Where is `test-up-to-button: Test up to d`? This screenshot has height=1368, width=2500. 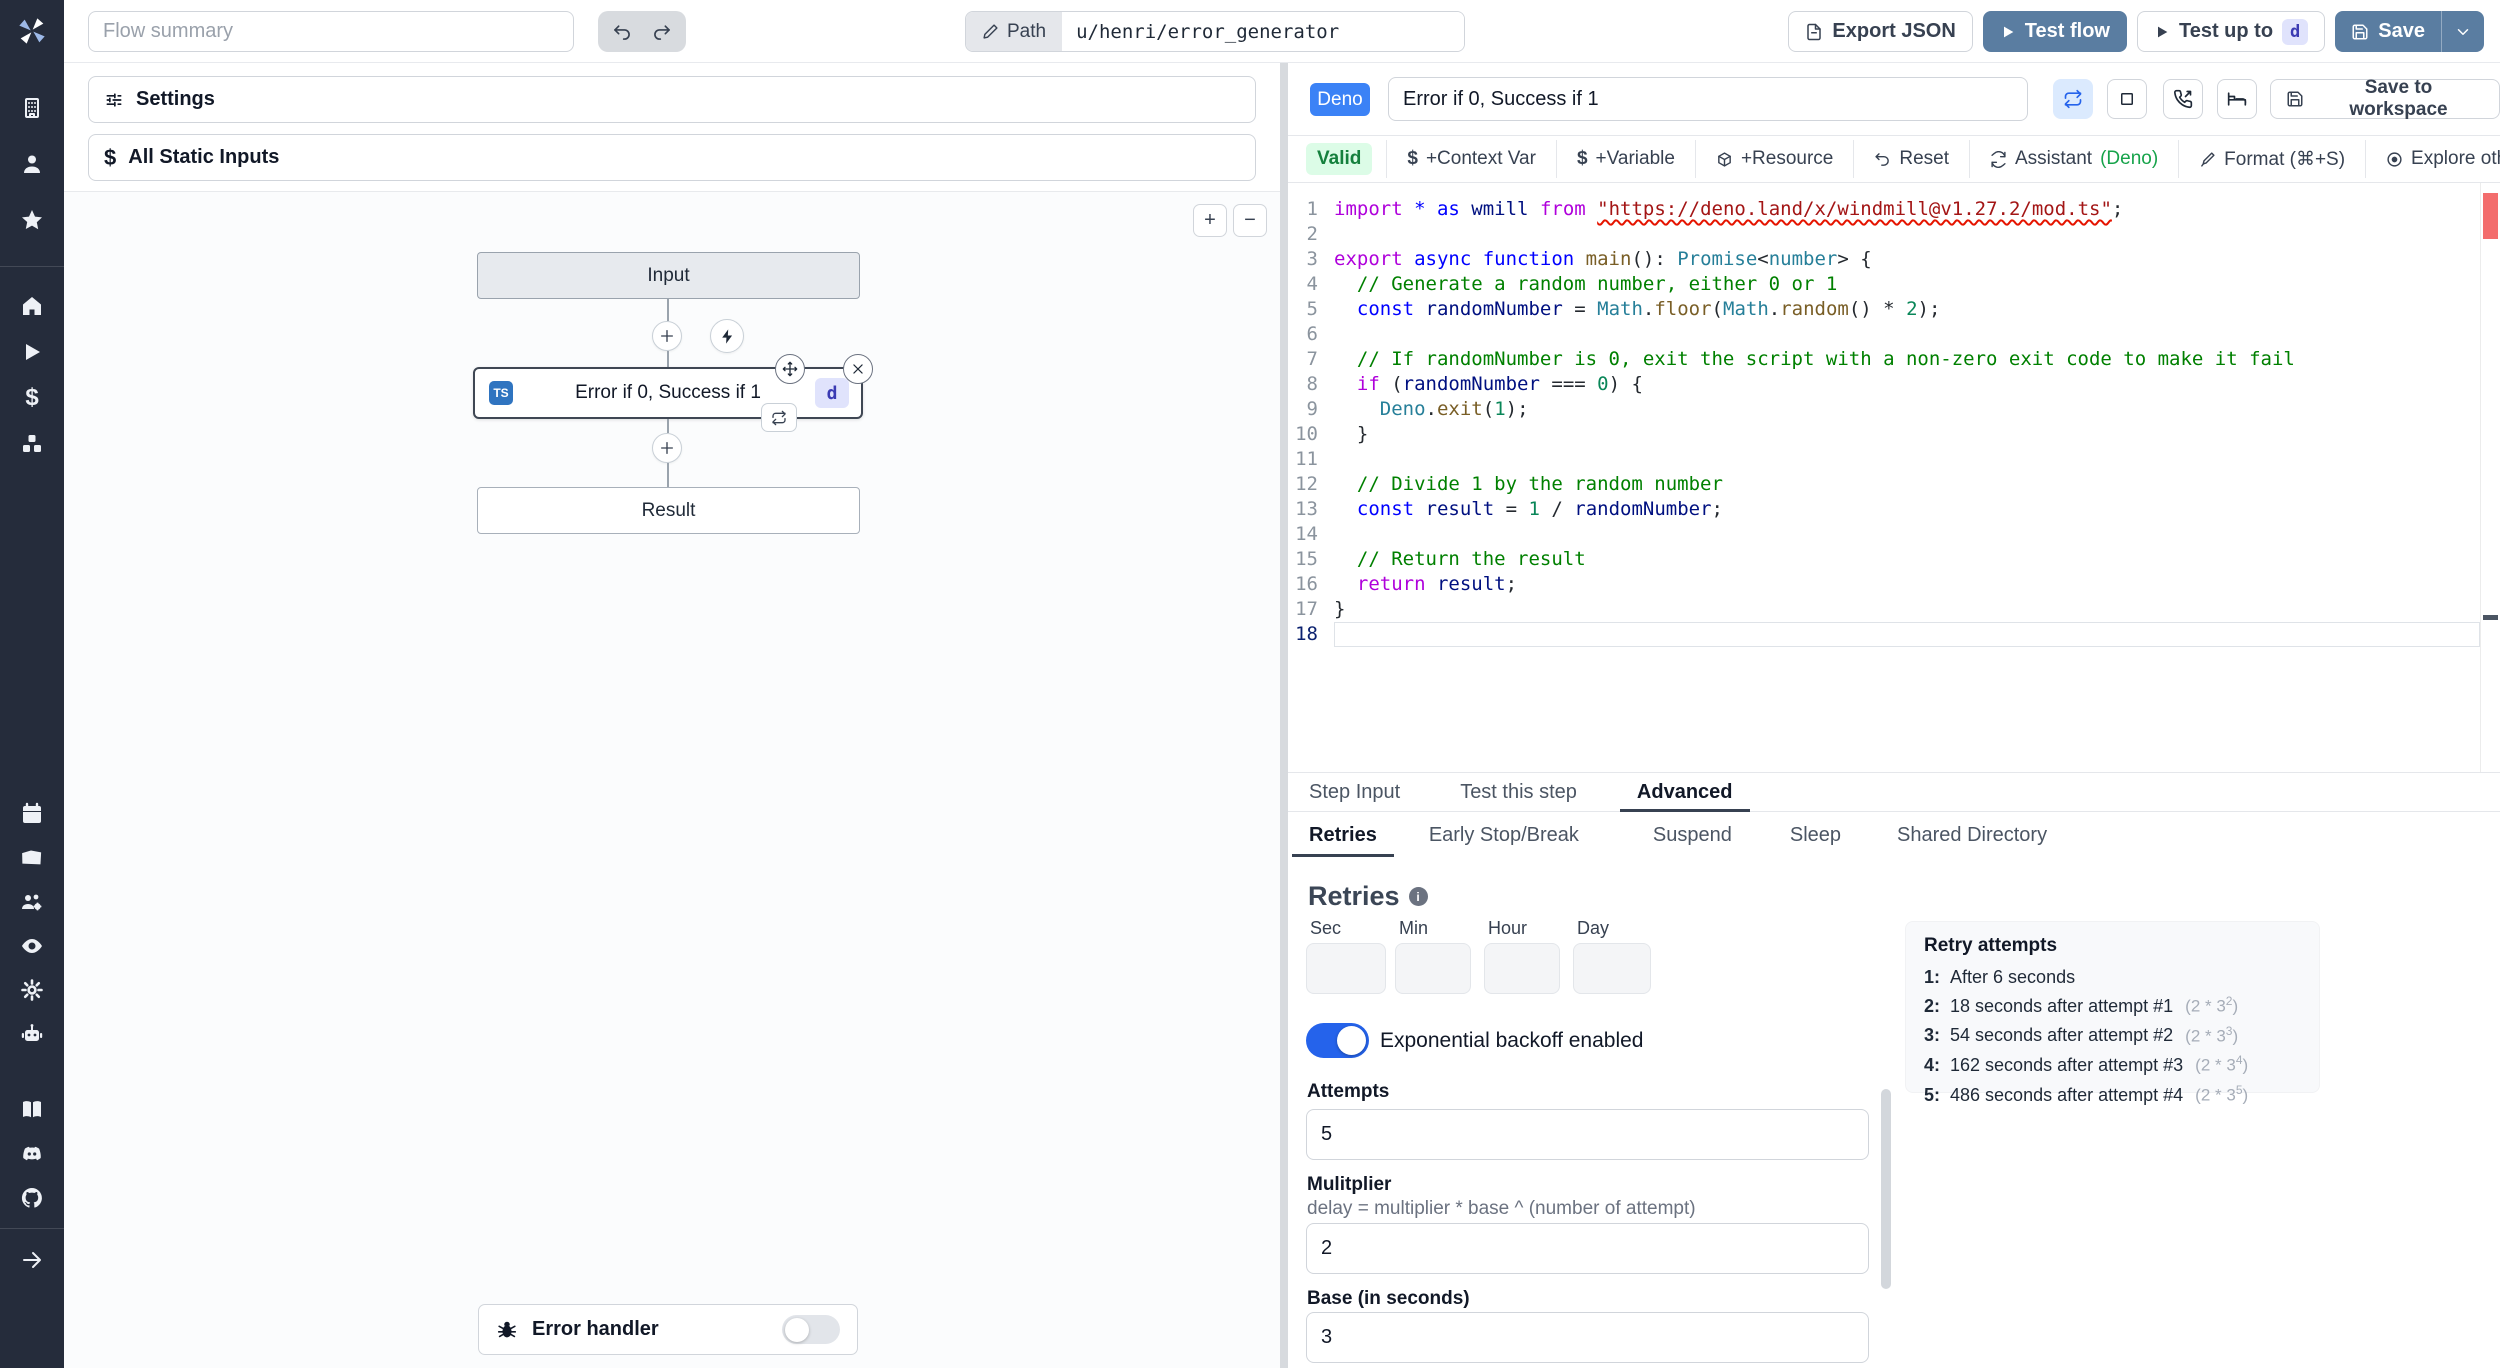 test-up-to-button: Test up to d is located at coordinates (2231, 31).